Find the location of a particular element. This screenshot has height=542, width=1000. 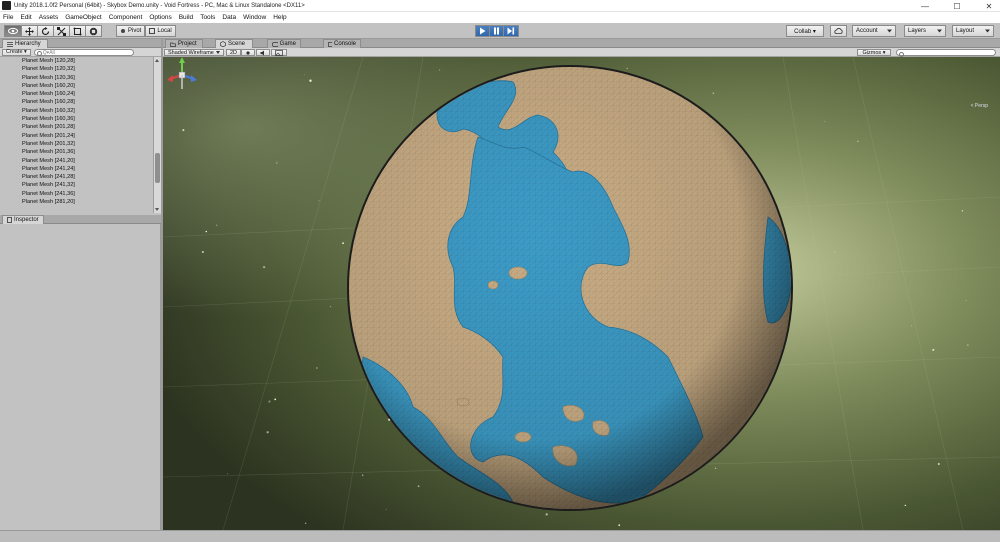

create-dropdown: Create ▾ is located at coordinates (16, 52).